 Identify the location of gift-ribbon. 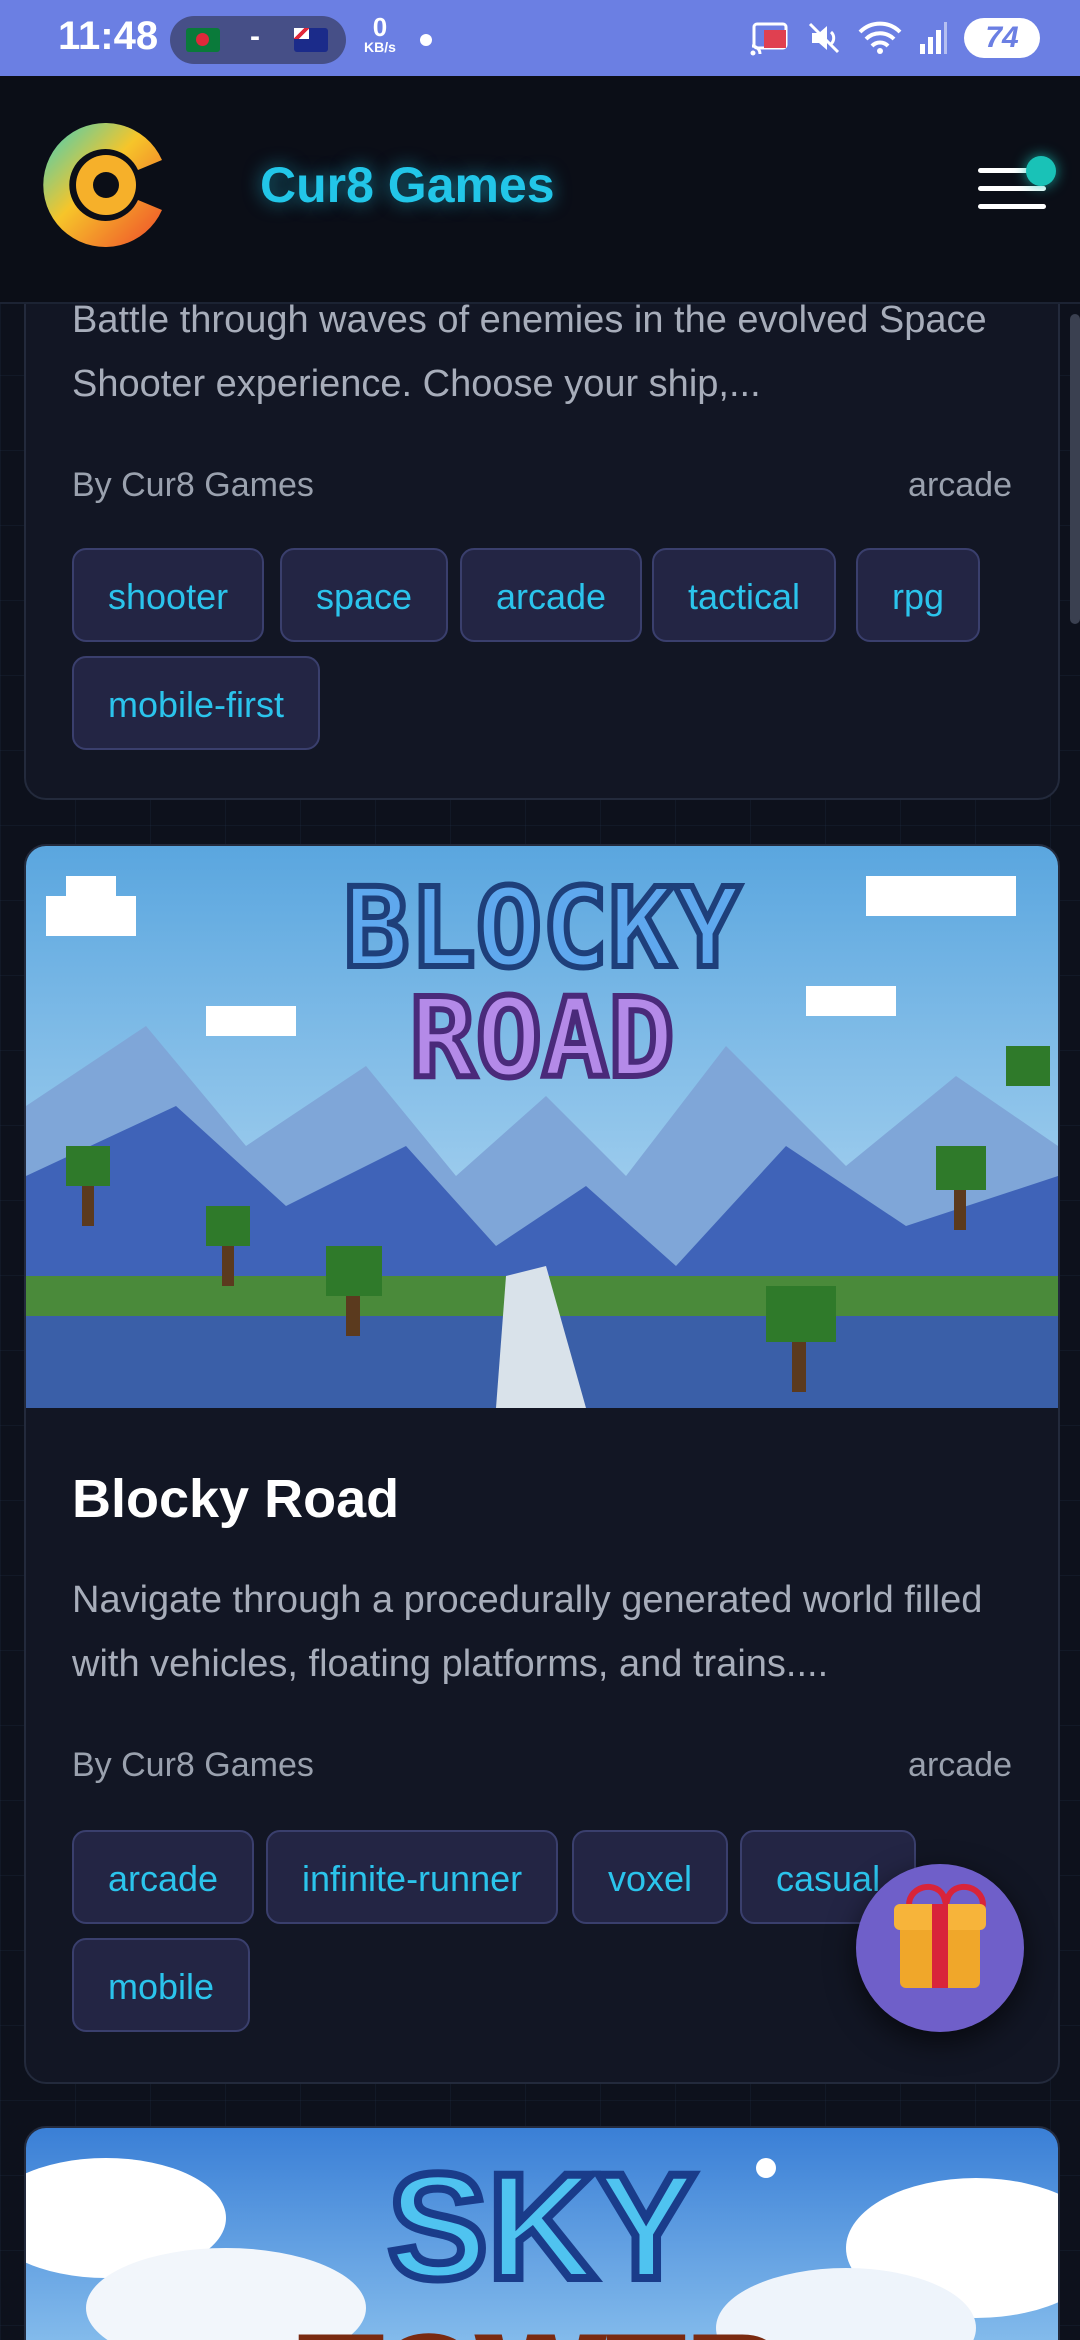
(940, 1946).